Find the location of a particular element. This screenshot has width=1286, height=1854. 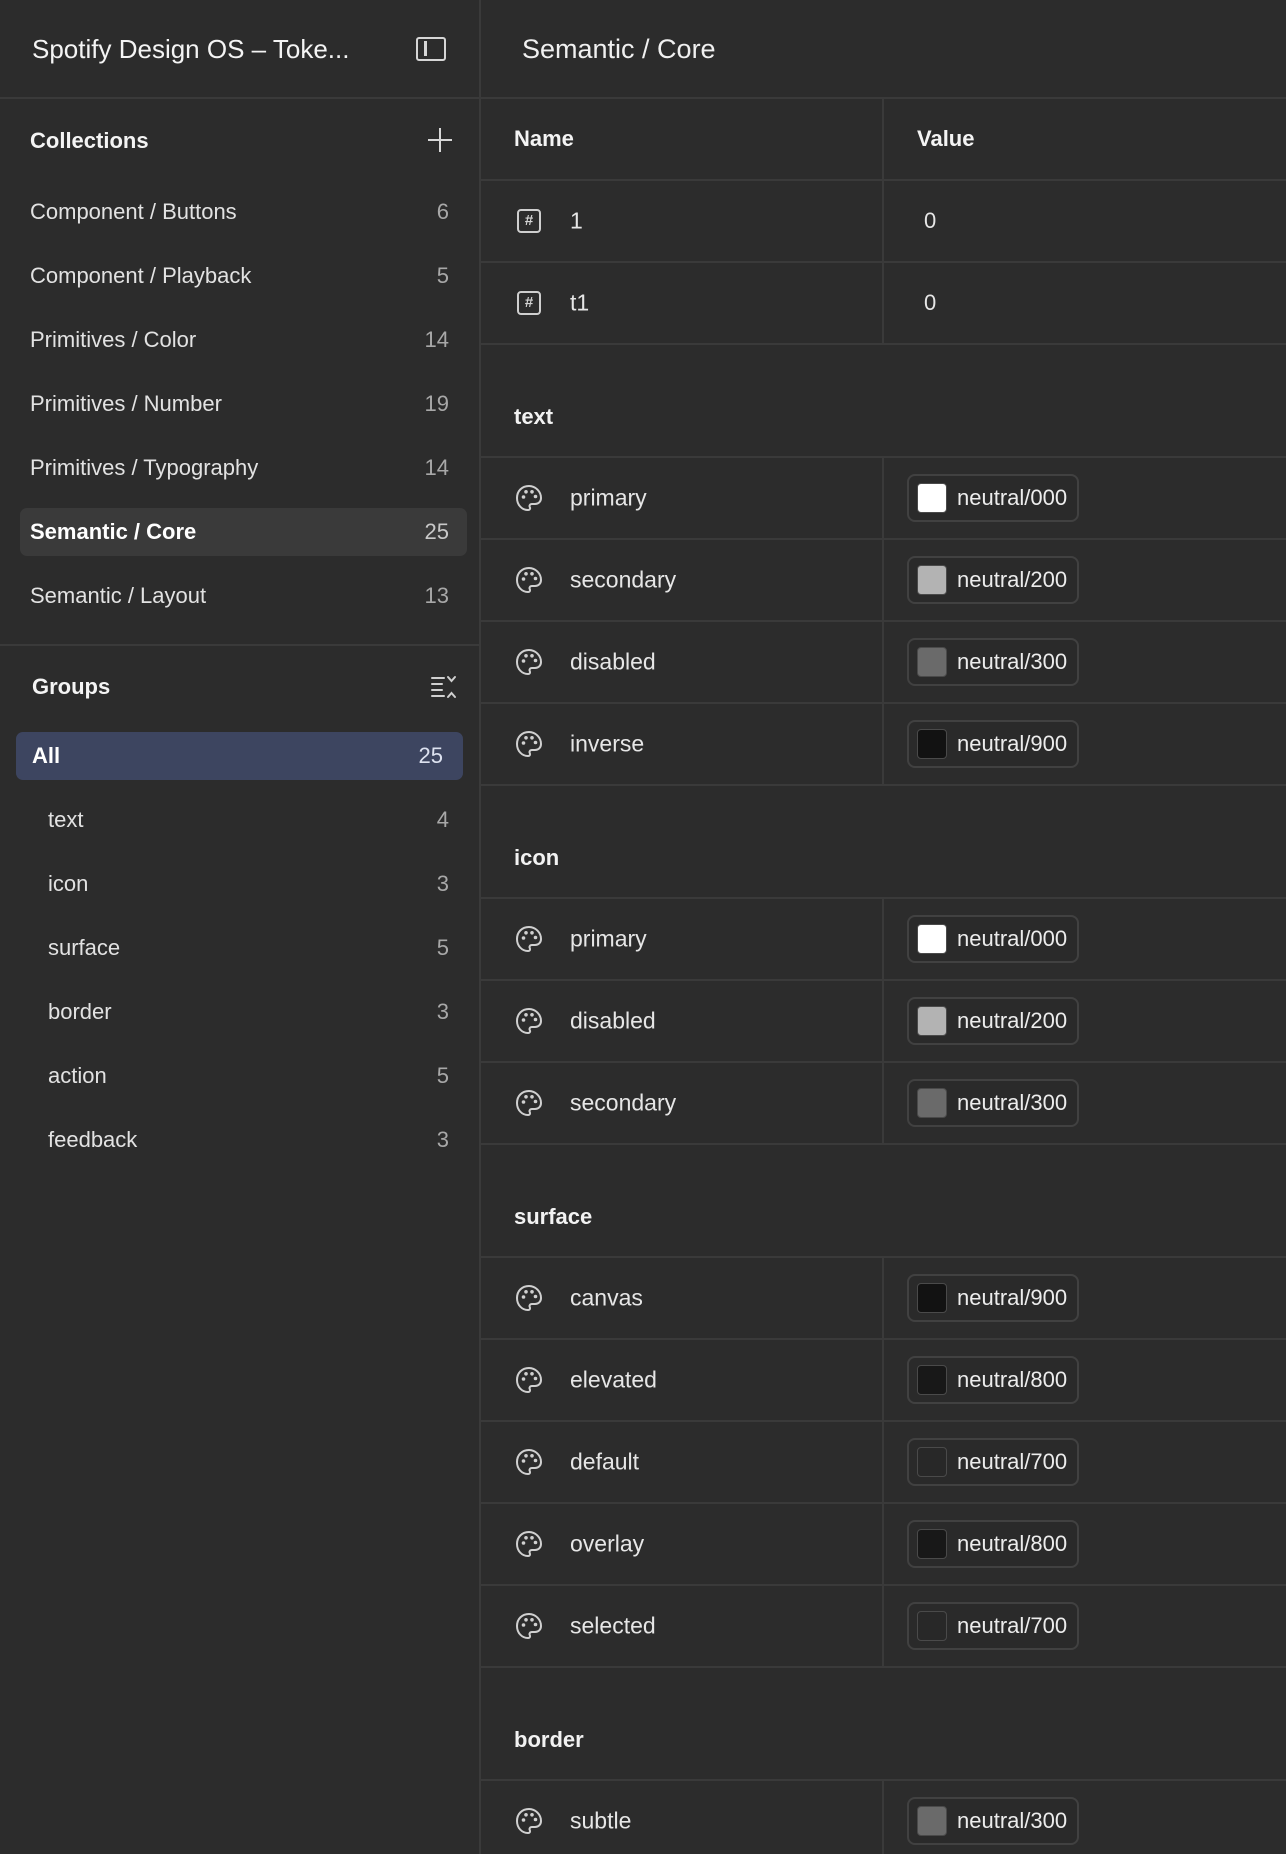

alias-name: neutral/000 is located at coordinates (1012, 497).